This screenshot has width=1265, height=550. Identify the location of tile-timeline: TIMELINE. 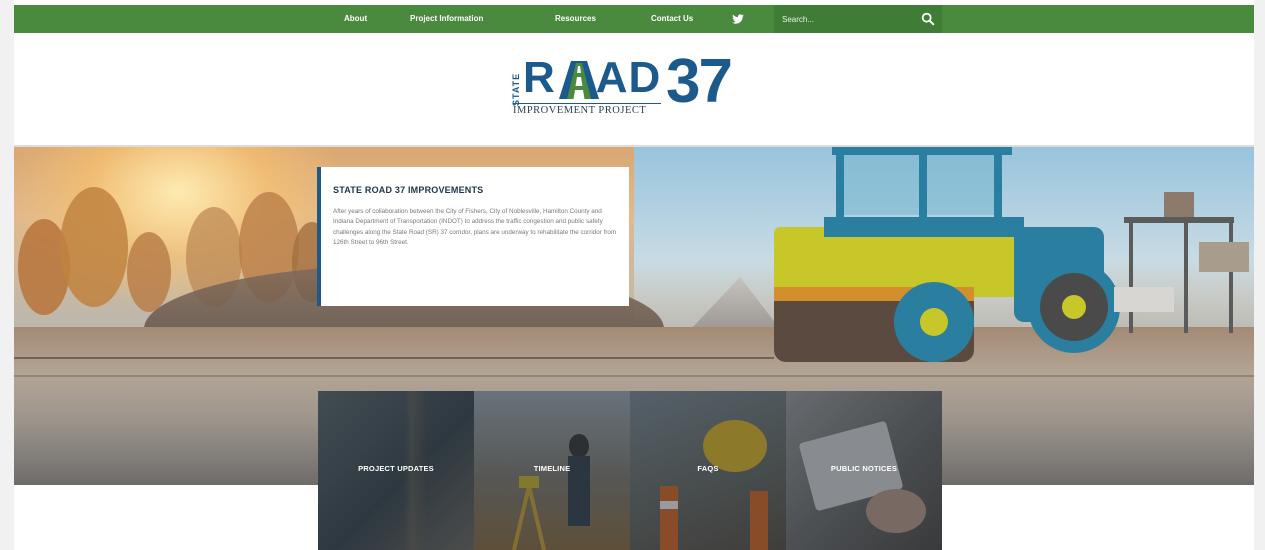
(552, 470).